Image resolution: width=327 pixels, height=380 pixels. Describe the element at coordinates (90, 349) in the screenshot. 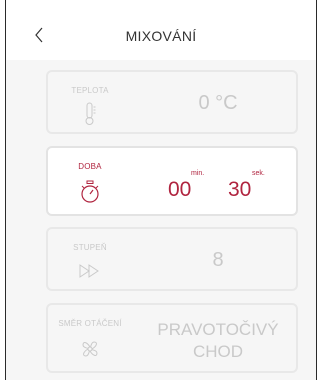

I see `fan-icon` at that location.